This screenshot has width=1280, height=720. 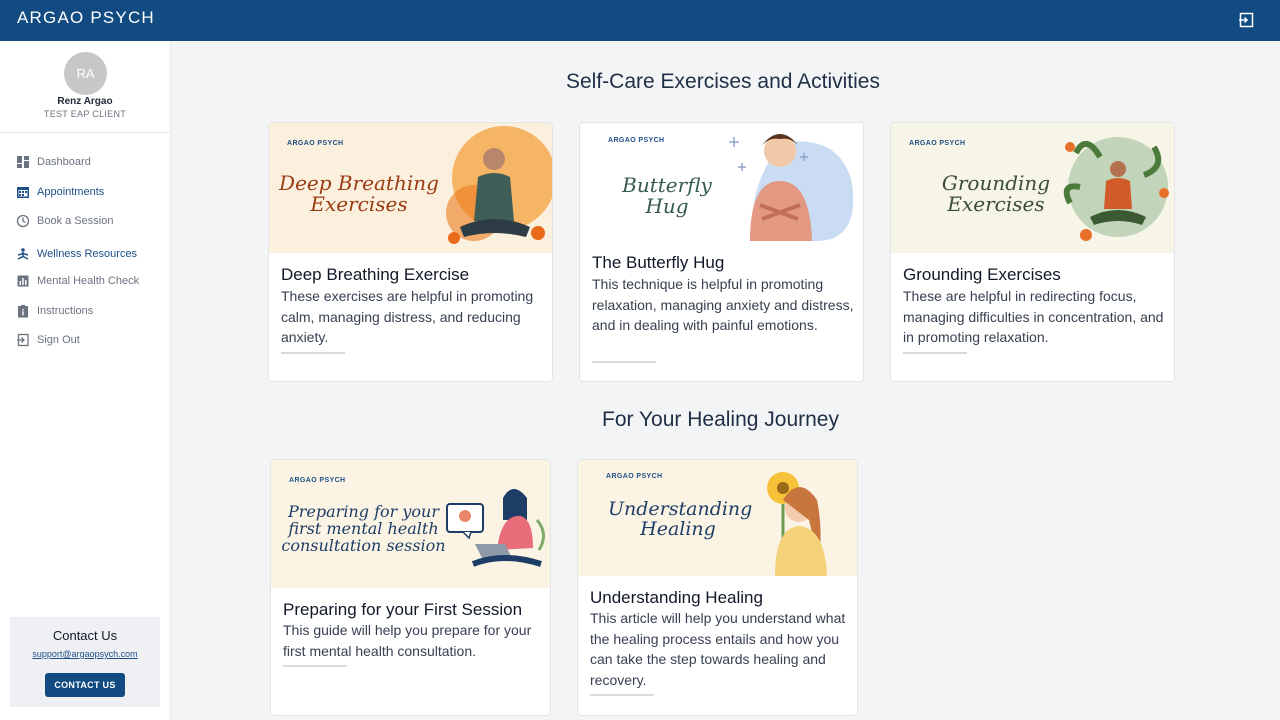 I want to click on sidebar-item-instructions: Instructions, so click(x=54, y=311).